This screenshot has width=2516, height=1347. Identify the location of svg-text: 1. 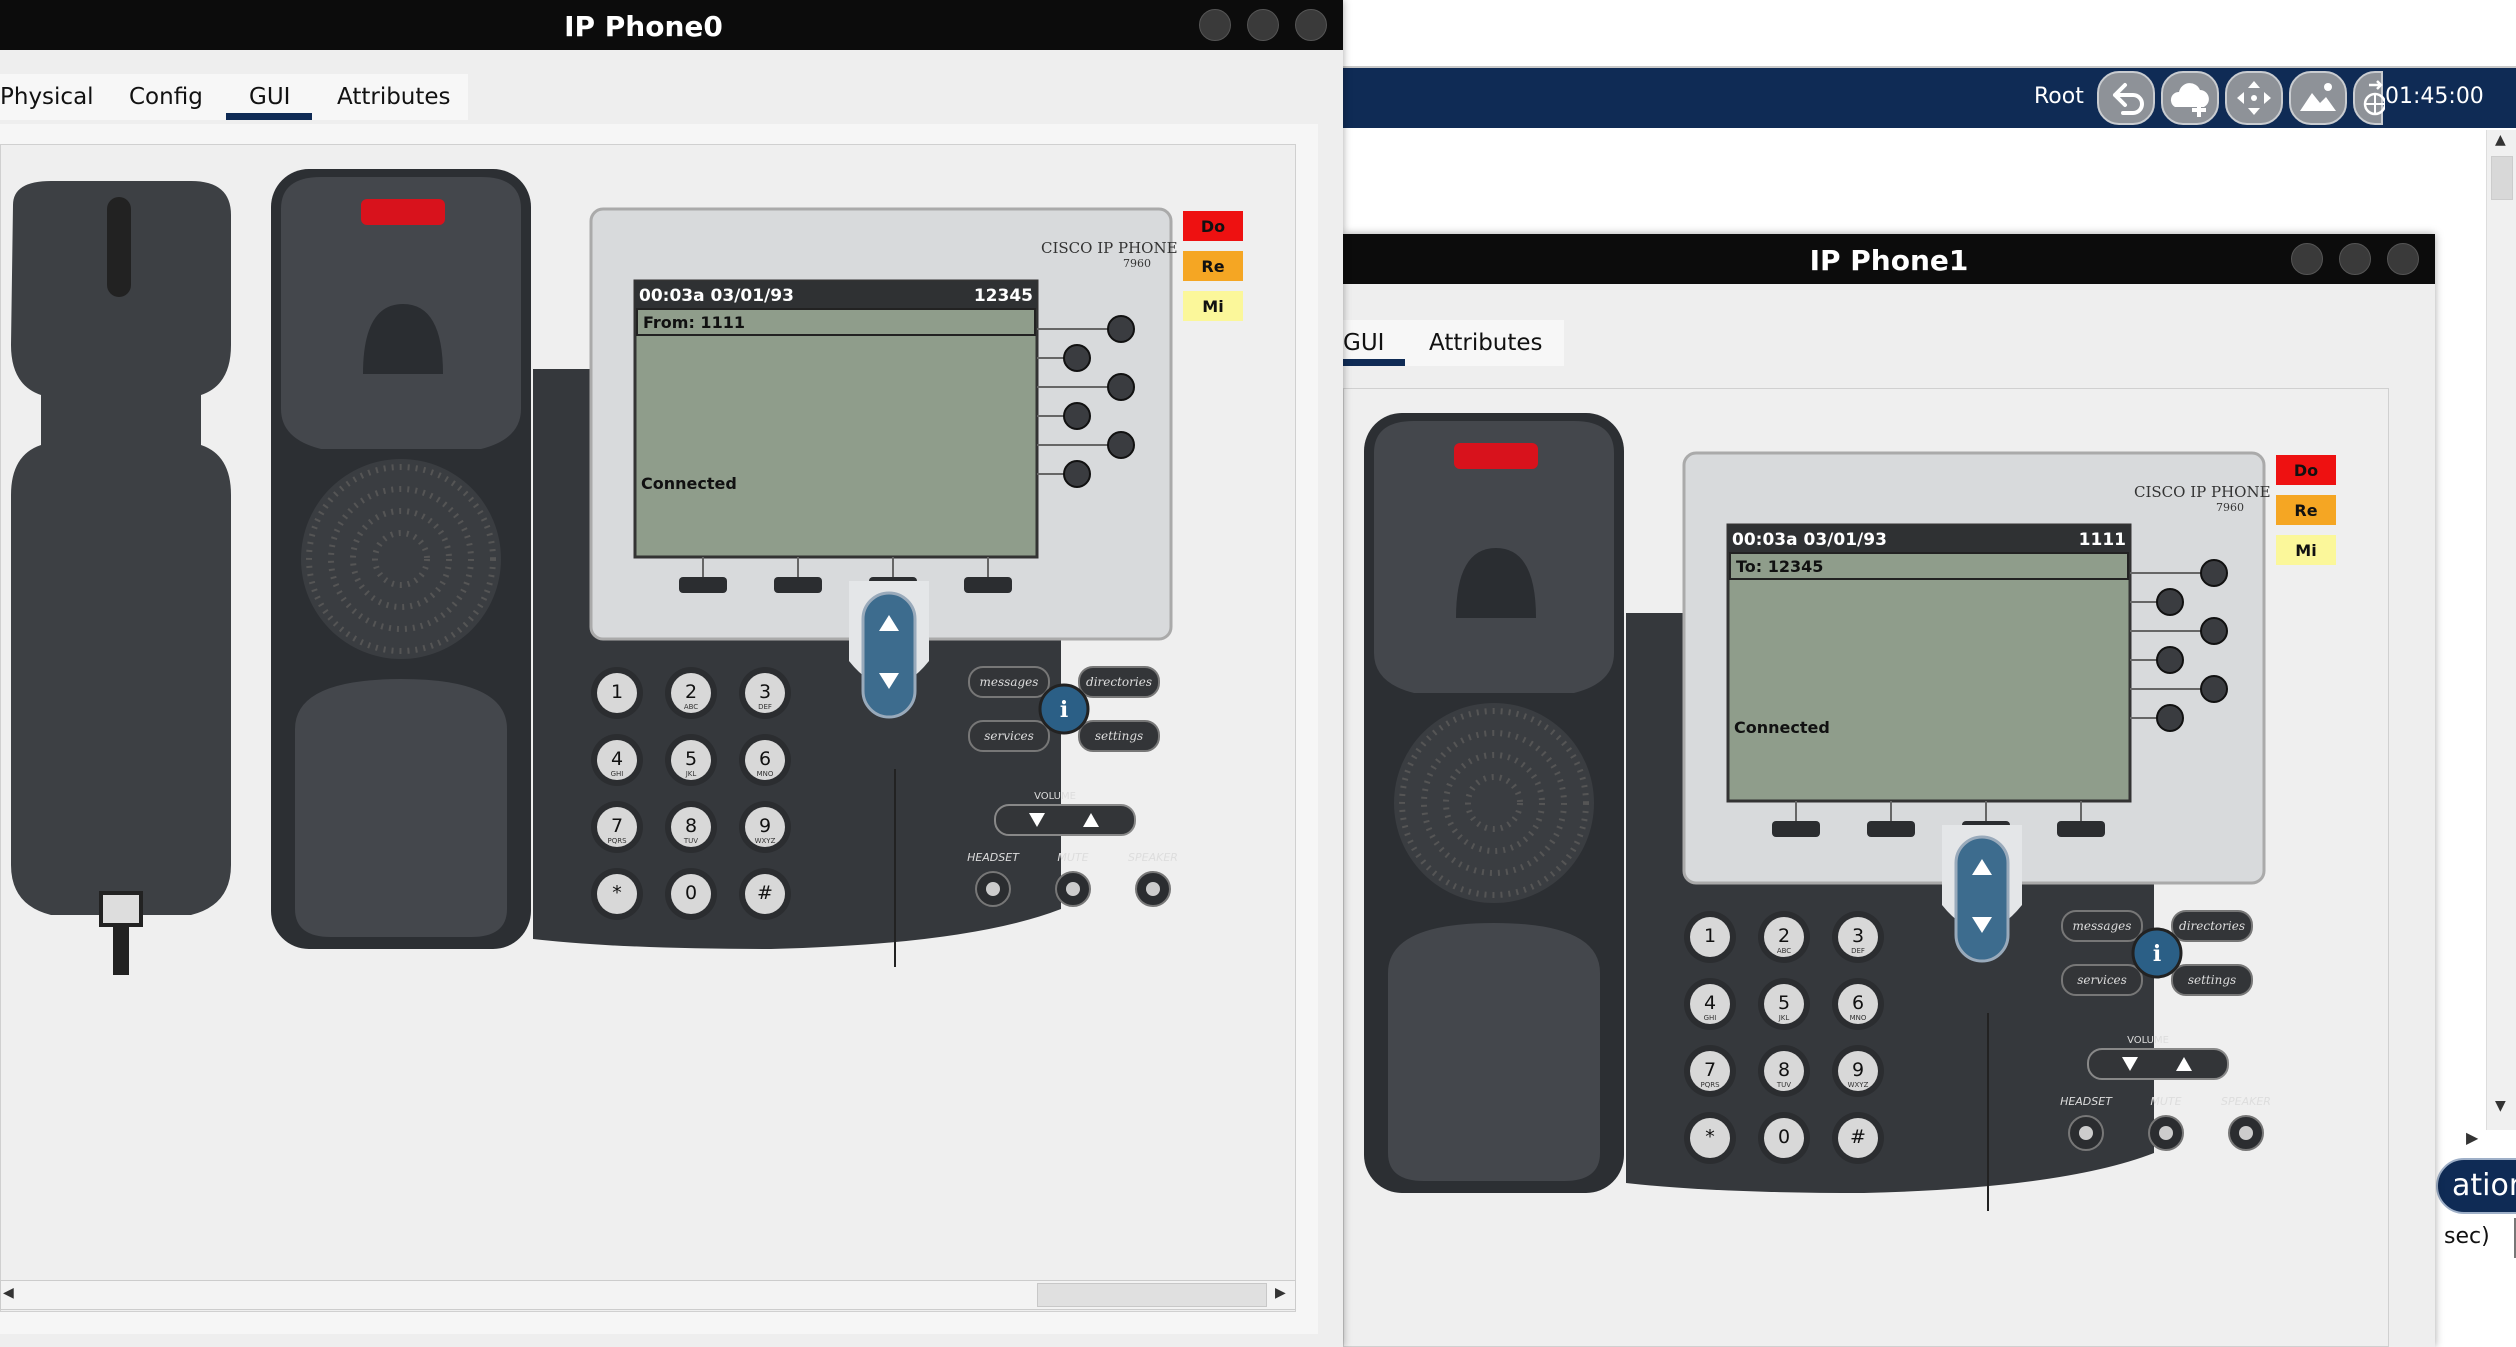
(617, 692).